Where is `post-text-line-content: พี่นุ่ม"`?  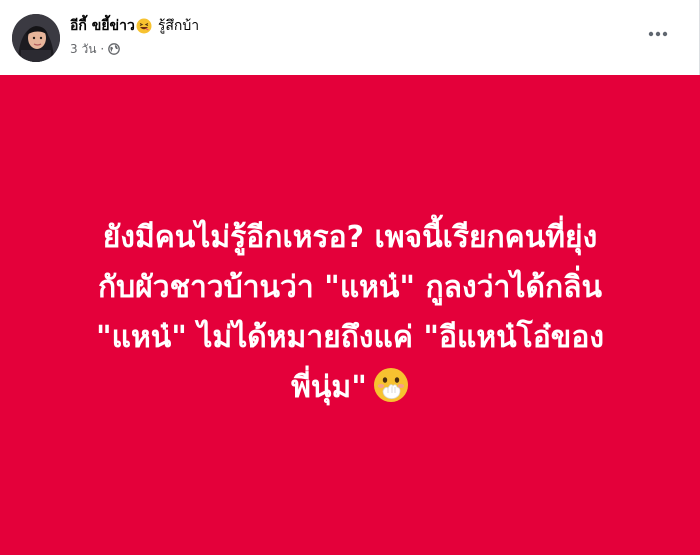 post-text-line-content: พี่นุ่ม" is located at coordinates (329, 387).